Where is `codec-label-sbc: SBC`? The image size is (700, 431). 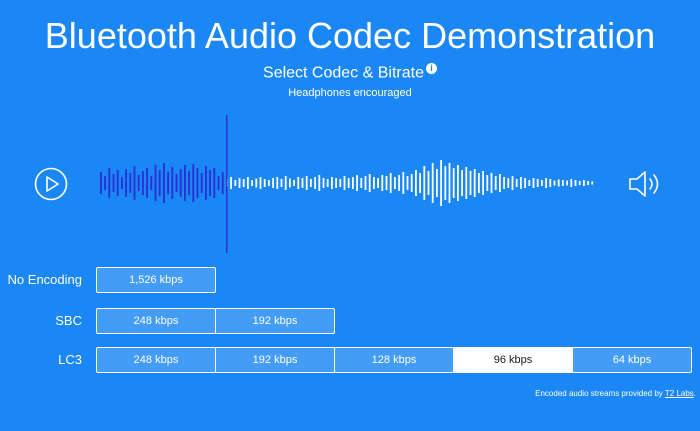 codec-label-sbc: SBC is located at coordinates (68, 320).